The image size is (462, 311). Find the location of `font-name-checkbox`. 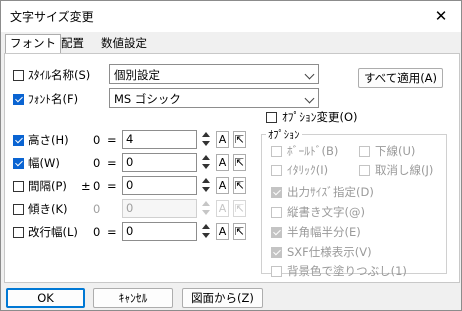

font-name-checkbox is located at coordinates (18, 99).